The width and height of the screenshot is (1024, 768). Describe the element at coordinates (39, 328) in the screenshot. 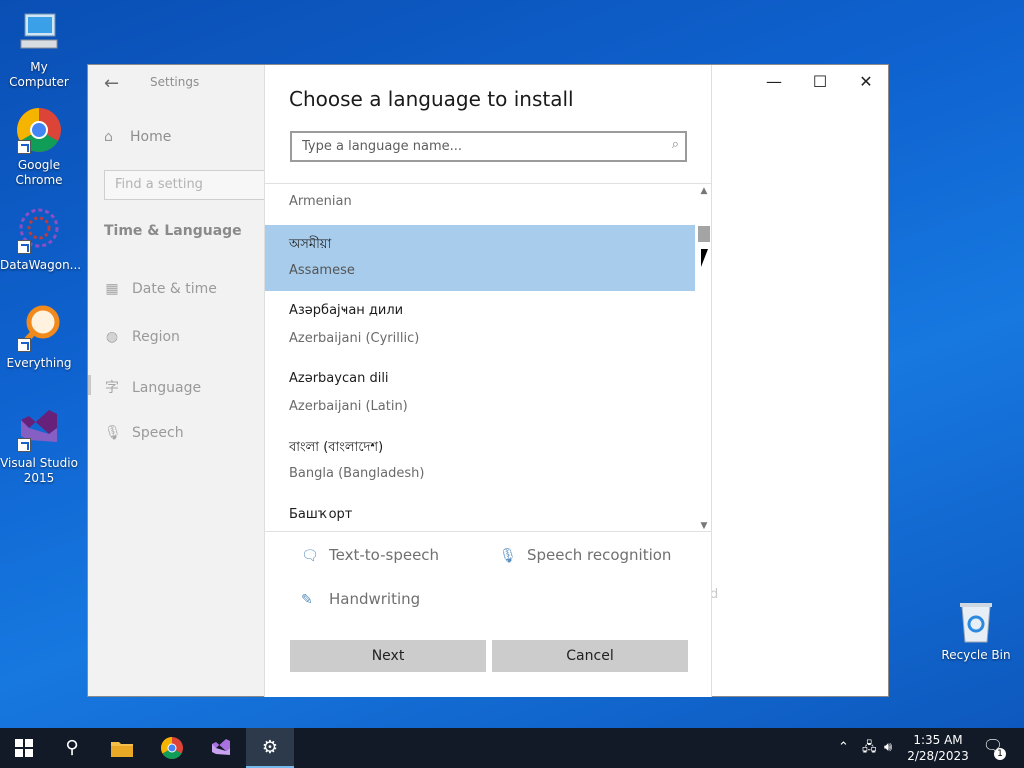

I see `search-icon` at that location.